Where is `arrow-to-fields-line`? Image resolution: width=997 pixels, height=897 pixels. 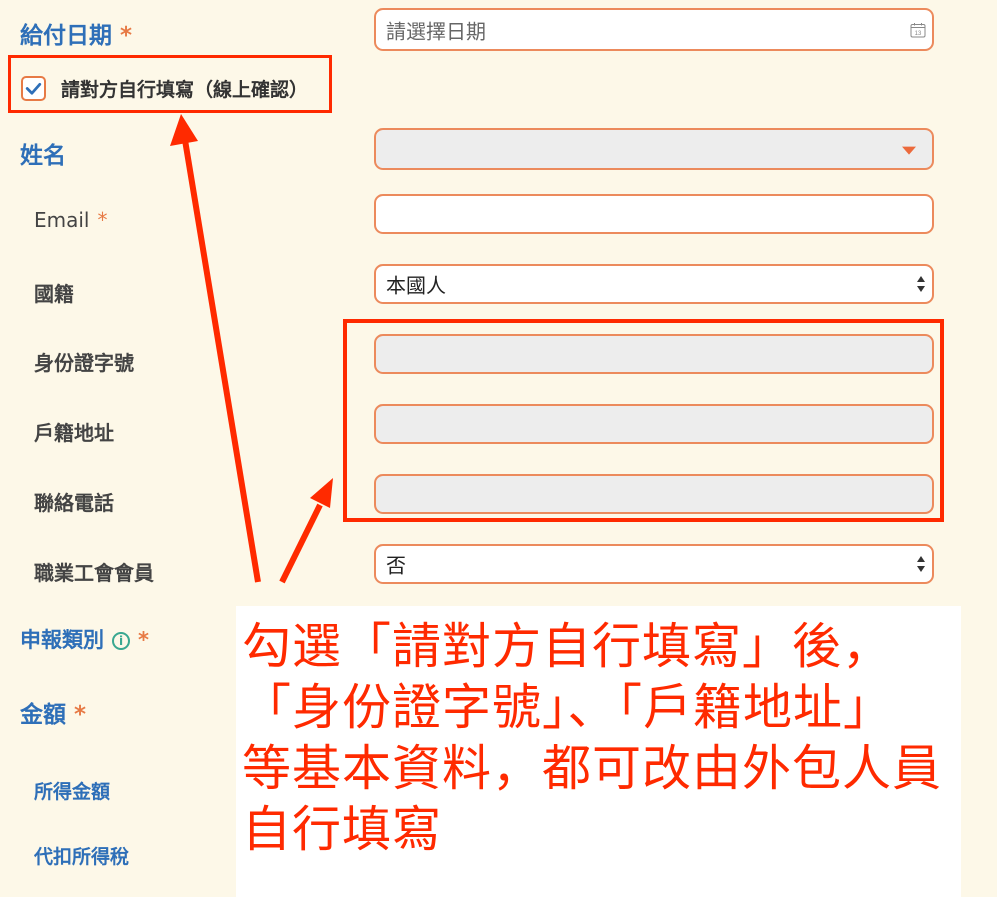 arrow-to-fields-line is located at coordinates (301, 543).